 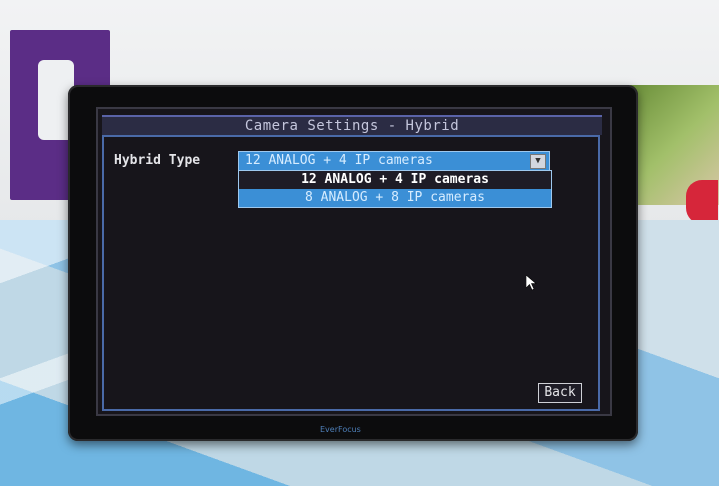 I want to click on brand-logo: EverFocus, so click(x=340, y=429).